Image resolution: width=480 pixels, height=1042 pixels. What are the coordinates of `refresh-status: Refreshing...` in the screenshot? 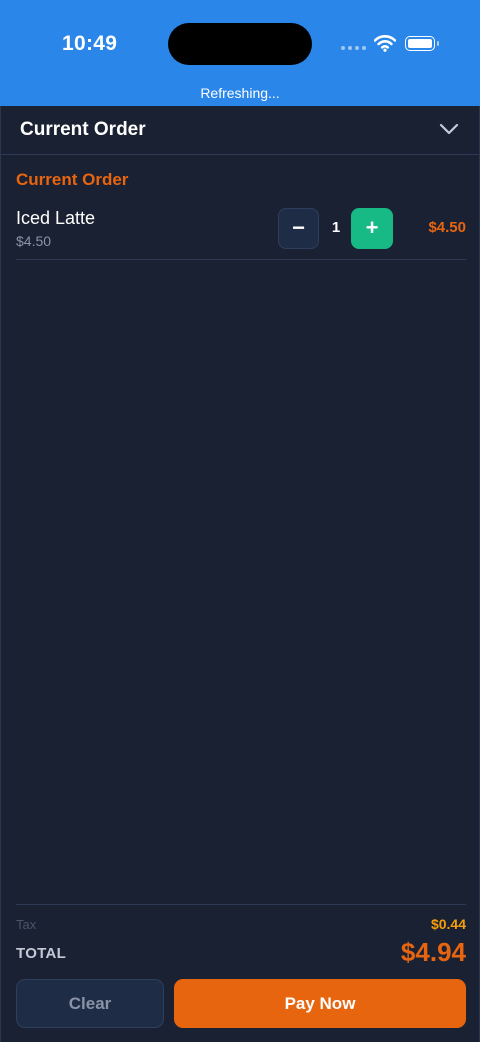 It's located at (240, 93).